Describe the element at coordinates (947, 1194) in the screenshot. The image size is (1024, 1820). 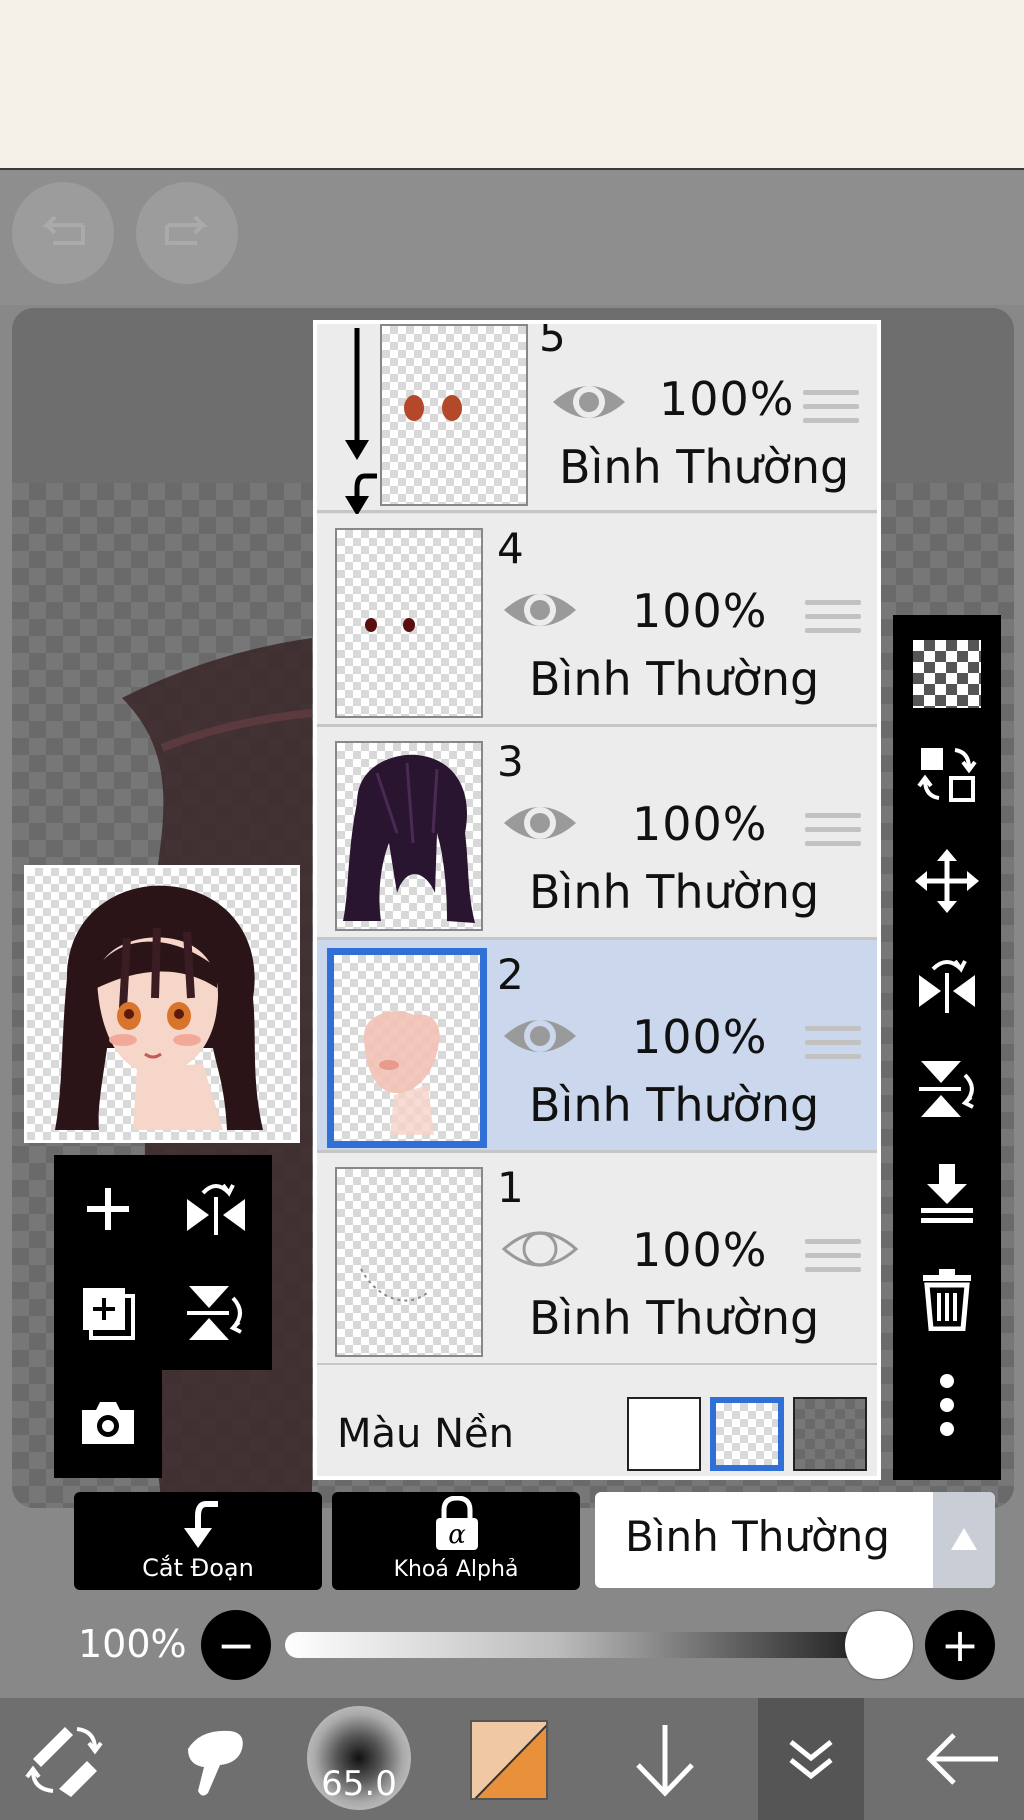
I see `merge-down-icon` at that location.